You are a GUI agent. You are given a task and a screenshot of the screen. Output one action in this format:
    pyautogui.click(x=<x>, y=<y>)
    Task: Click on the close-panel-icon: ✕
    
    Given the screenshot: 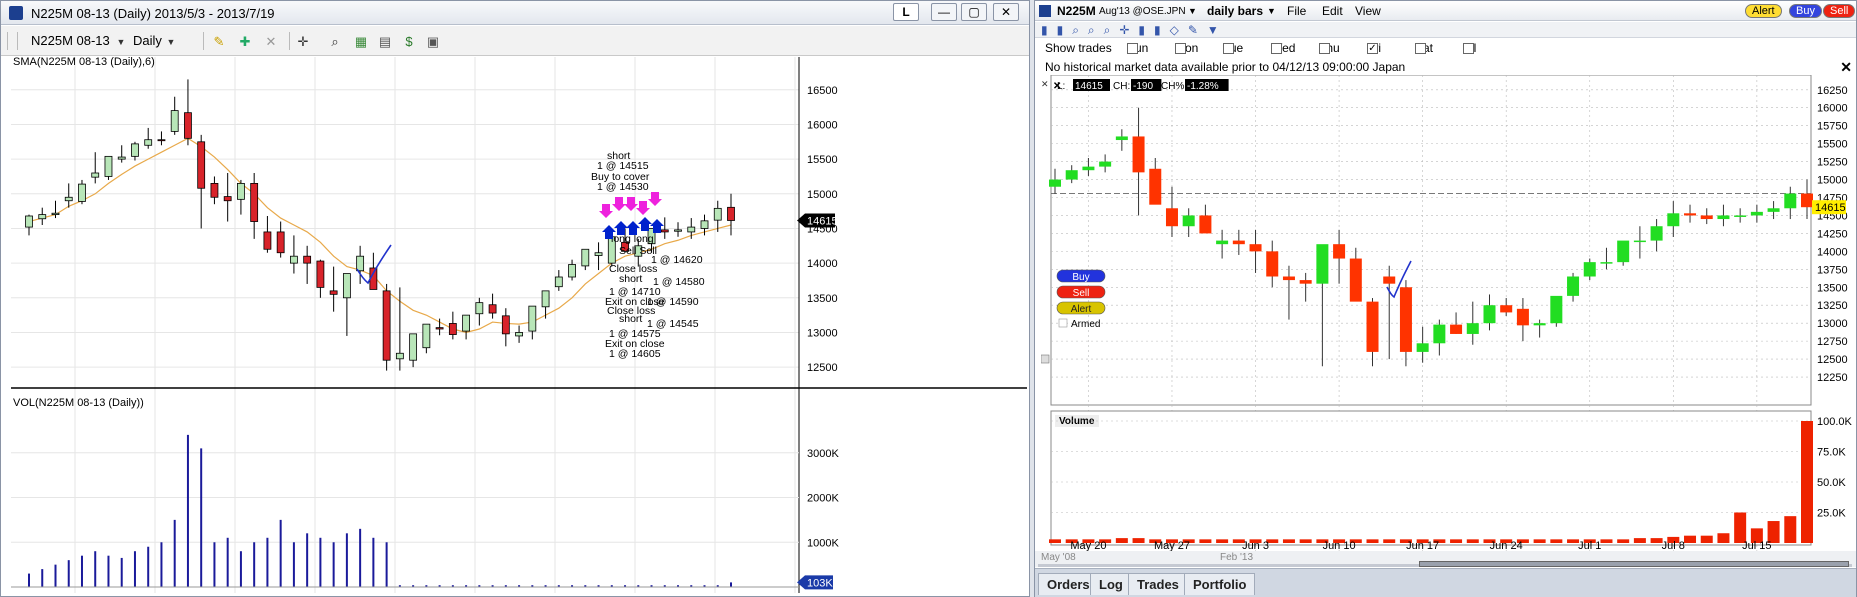 What is the action you would take?
    pyautogui.click(x=1846, y=67)
    